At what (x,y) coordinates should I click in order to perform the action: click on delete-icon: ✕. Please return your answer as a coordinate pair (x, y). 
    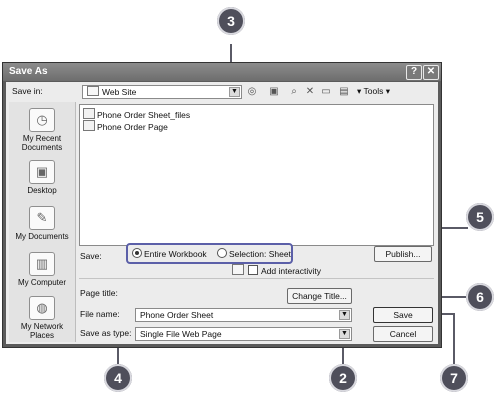
    Looking at the image, I should click on (310, 91).